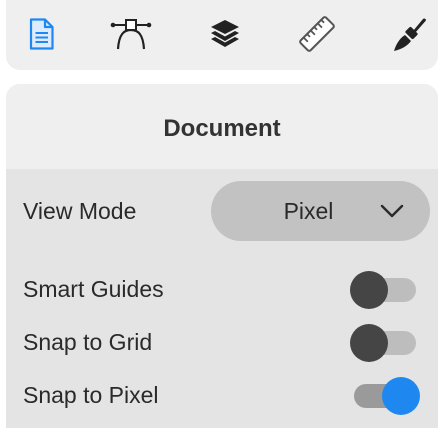 Image resolution: width=438 pixels, height=428 pixels. I want to click on view-mode-value: Pixel, so click(308, 210).